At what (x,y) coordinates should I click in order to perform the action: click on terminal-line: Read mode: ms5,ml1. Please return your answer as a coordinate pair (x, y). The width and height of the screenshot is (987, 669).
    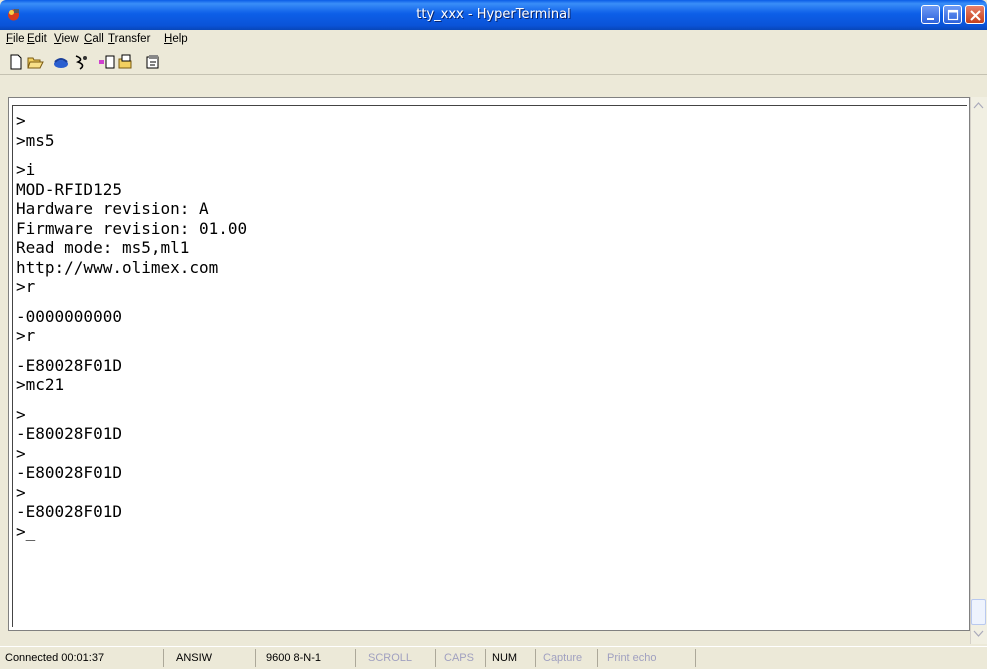
    Looking at the image, I should click on (103, 247).